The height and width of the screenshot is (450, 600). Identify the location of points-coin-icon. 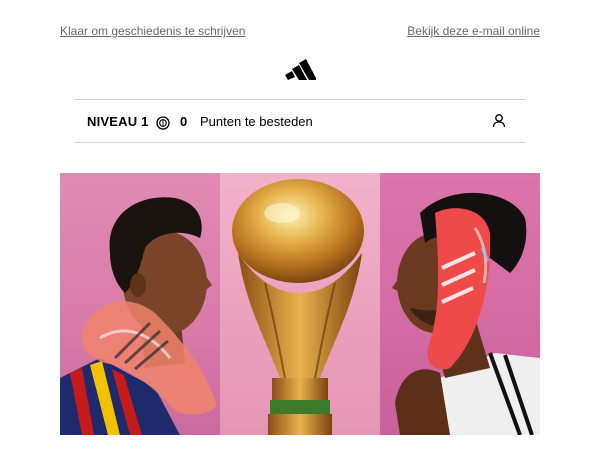
(163, 123).